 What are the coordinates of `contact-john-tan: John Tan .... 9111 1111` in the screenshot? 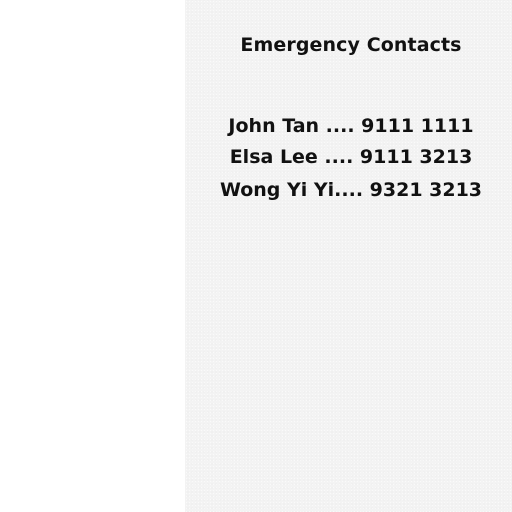 It's located at (351, 126).